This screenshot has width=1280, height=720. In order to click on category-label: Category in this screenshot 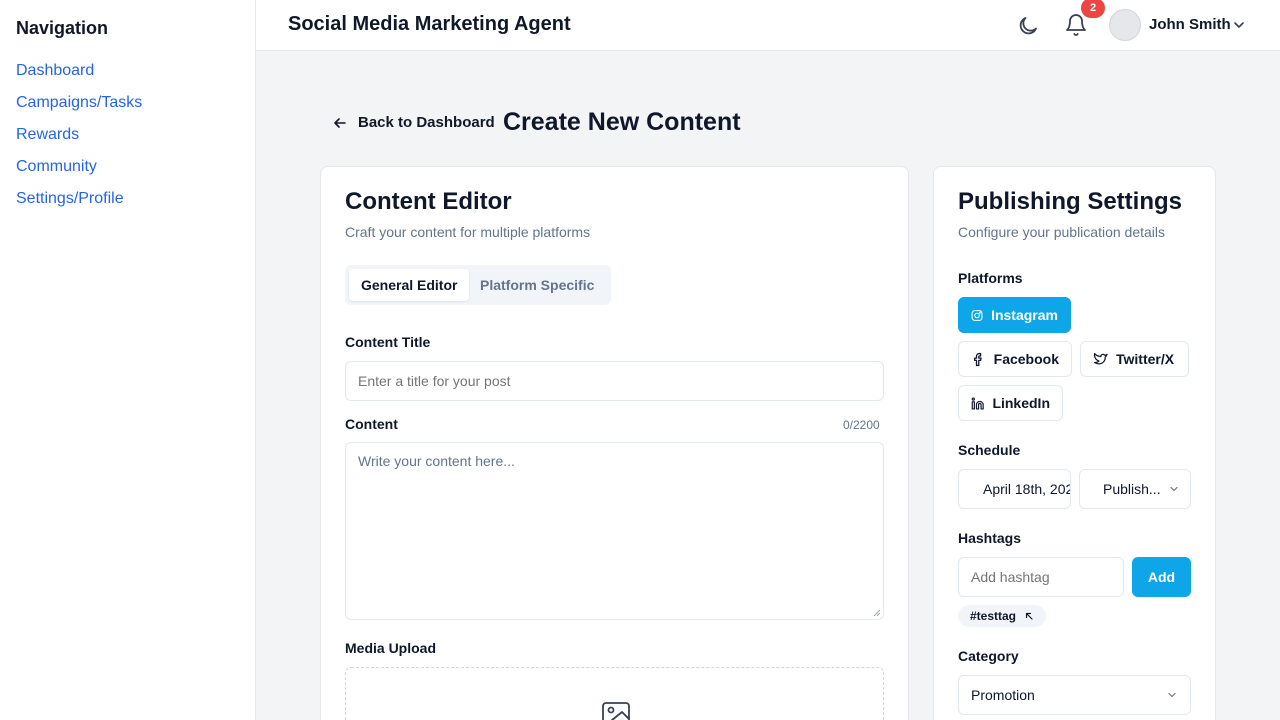, I will do `click(988, 656)`.